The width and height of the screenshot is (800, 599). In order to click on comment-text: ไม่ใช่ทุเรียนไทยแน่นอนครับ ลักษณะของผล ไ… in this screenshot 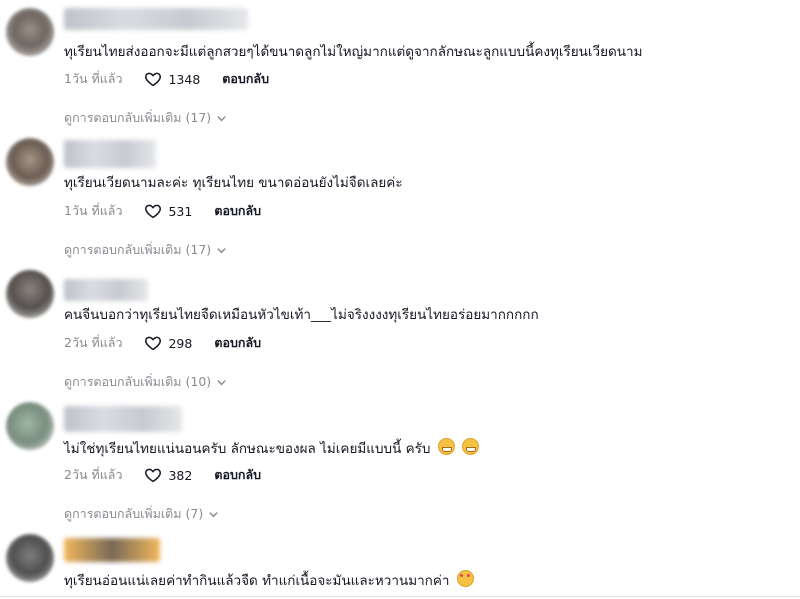, I will do `click(272, 448)`.